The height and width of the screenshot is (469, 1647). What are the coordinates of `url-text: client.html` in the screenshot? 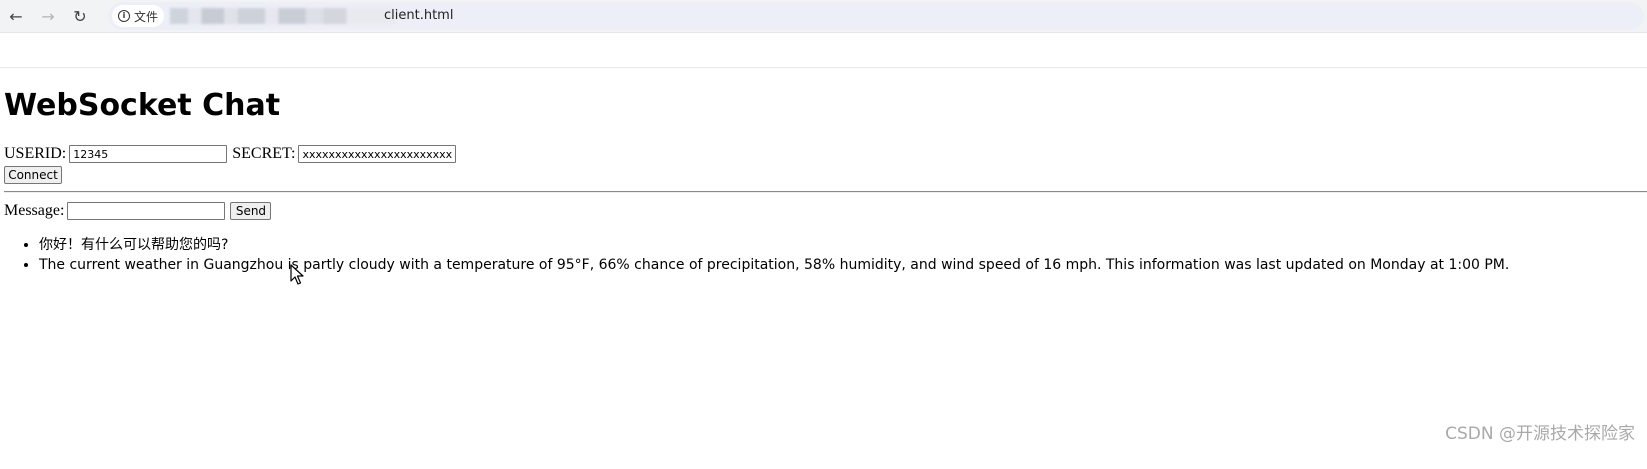 It's located at (419, 15).